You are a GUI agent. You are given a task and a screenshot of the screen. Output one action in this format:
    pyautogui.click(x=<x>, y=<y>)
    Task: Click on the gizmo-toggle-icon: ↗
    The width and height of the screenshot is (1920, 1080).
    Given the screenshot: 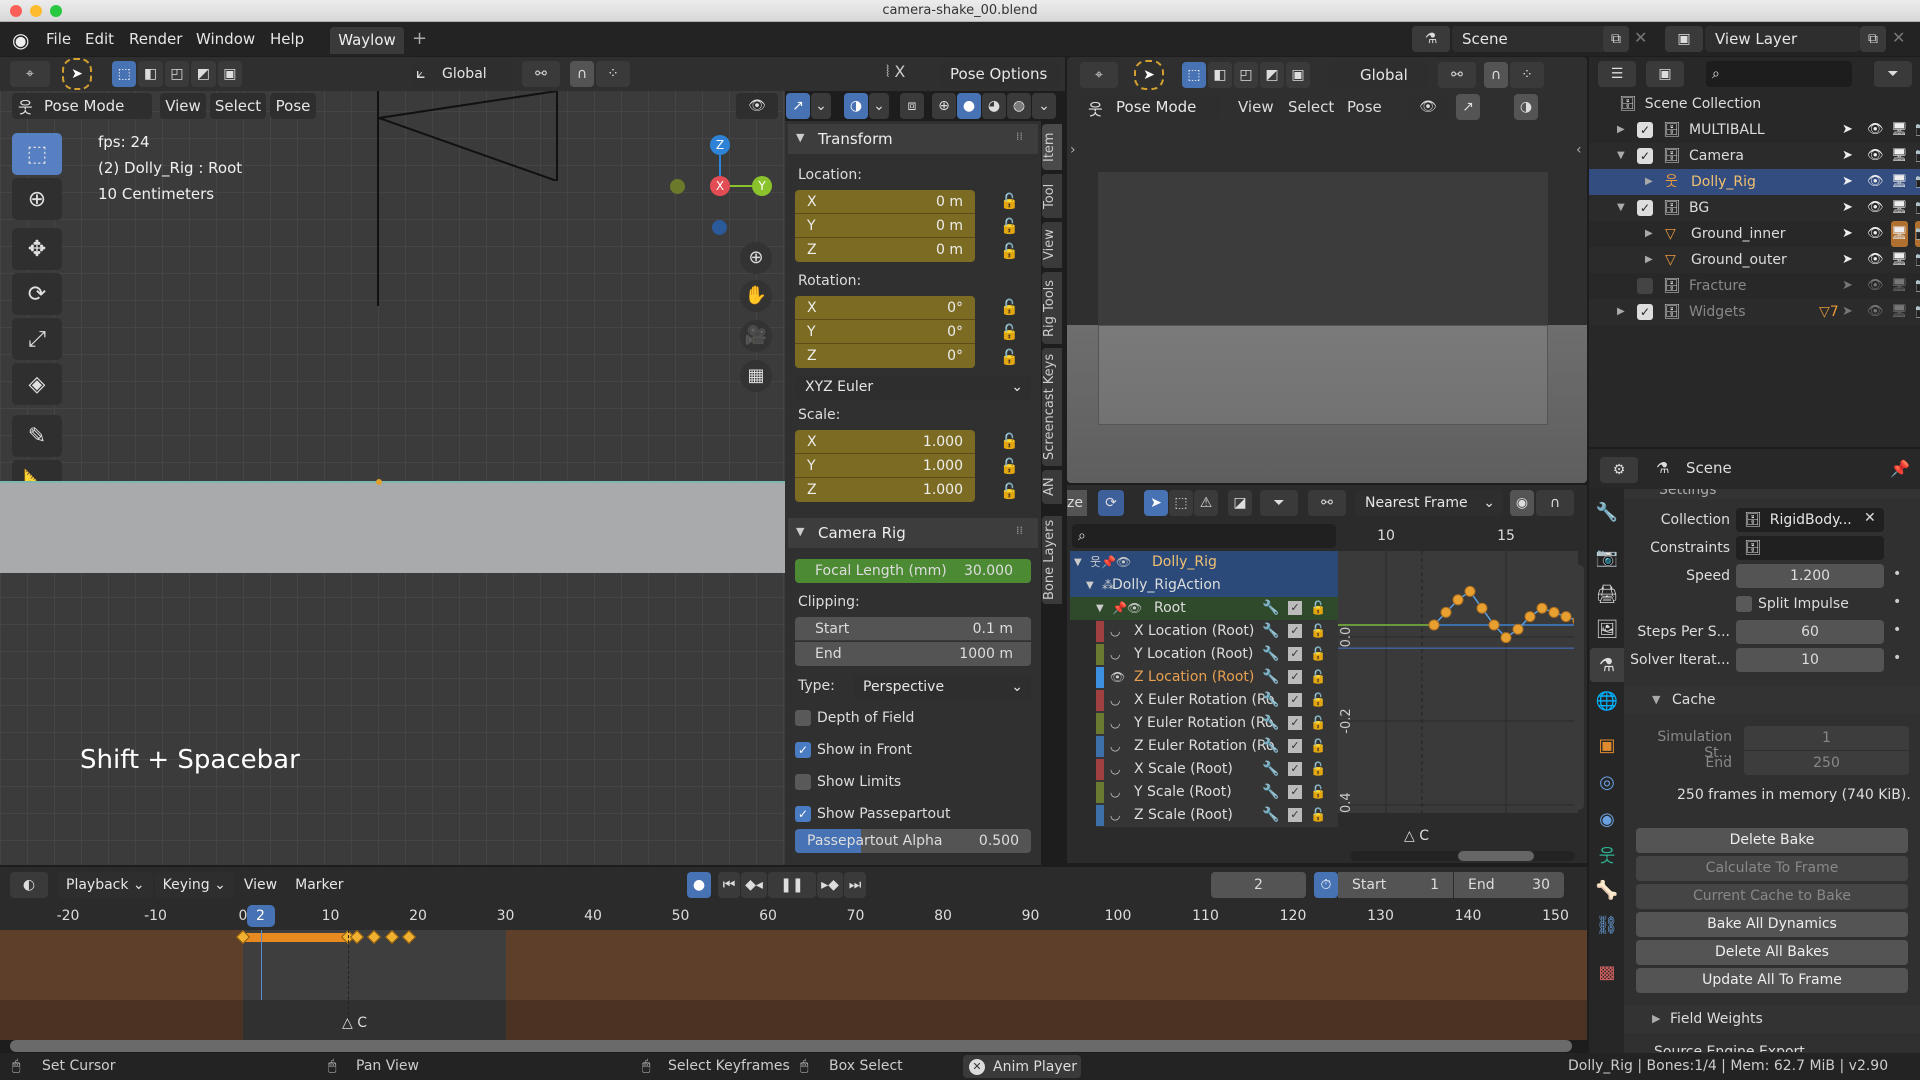 What is the action you would take?
    pyautogui.click(x=798, y=106)
    